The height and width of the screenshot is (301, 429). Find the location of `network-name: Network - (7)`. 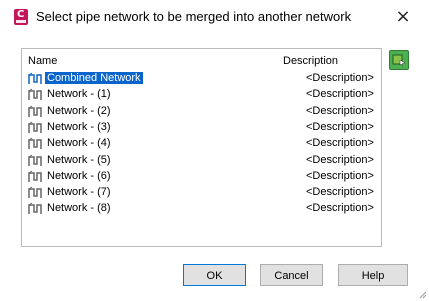

network-name: Network - (7) is located at coordinates (79, 192).